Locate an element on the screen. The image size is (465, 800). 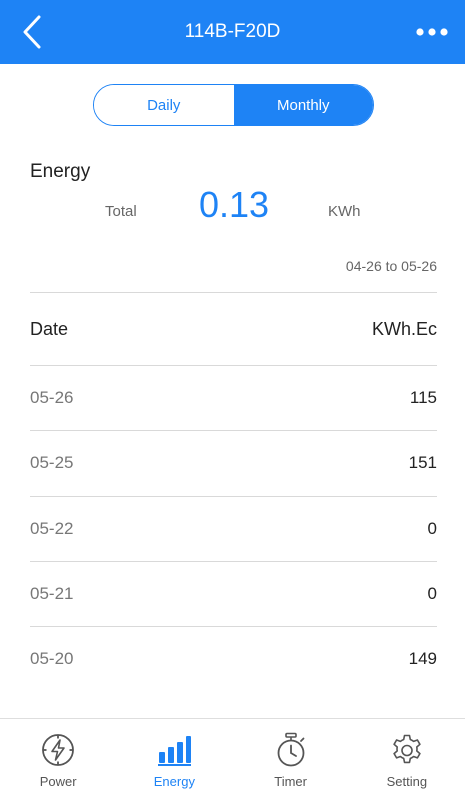
period-selector: Daily Monthly is located at coordinates (233, 105).